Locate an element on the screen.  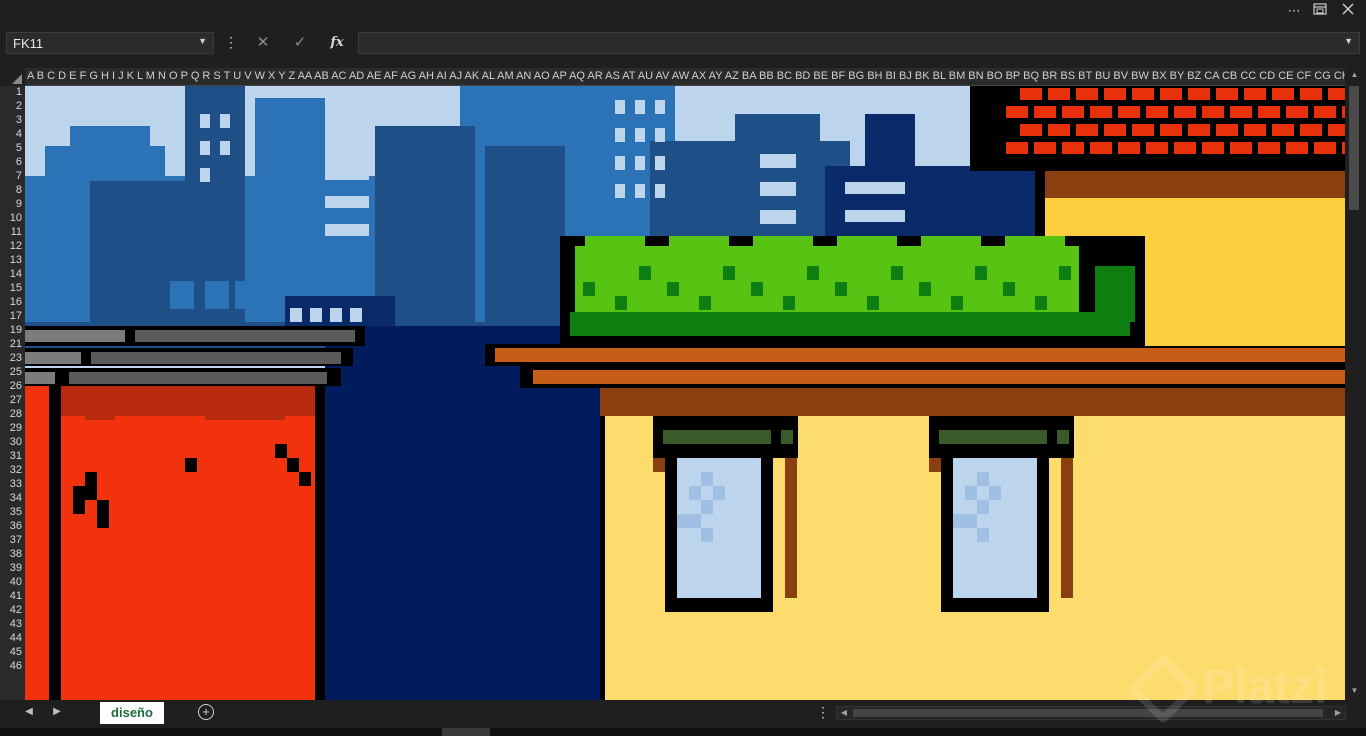
row-header: 28 is located at coordinates (11, 414).